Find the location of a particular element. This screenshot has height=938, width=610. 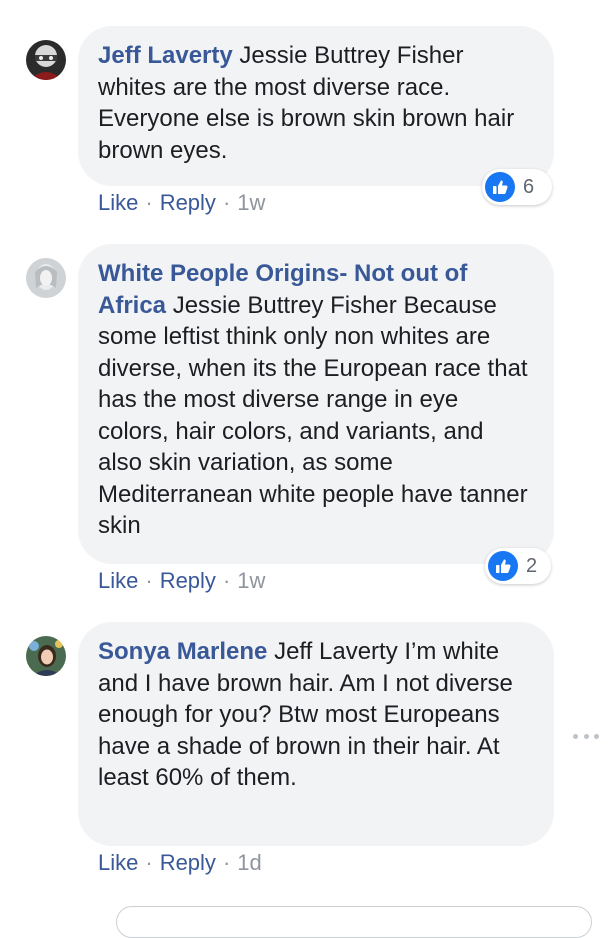

comment-author: Sonya Marlene is located at coordinates (182, 651).